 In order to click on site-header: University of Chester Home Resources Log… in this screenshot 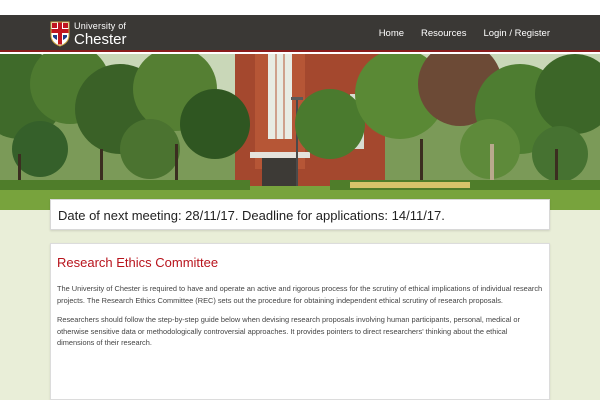, I will do `click(300, 33)`.